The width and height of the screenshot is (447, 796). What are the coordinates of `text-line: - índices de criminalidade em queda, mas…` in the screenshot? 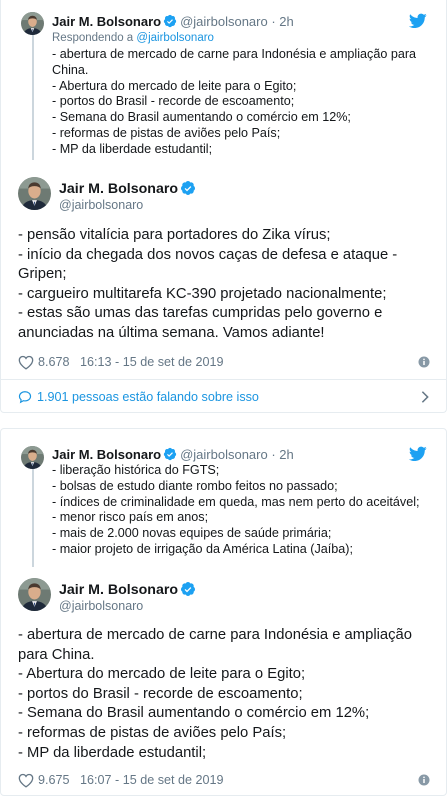 It's located at (236, 501).